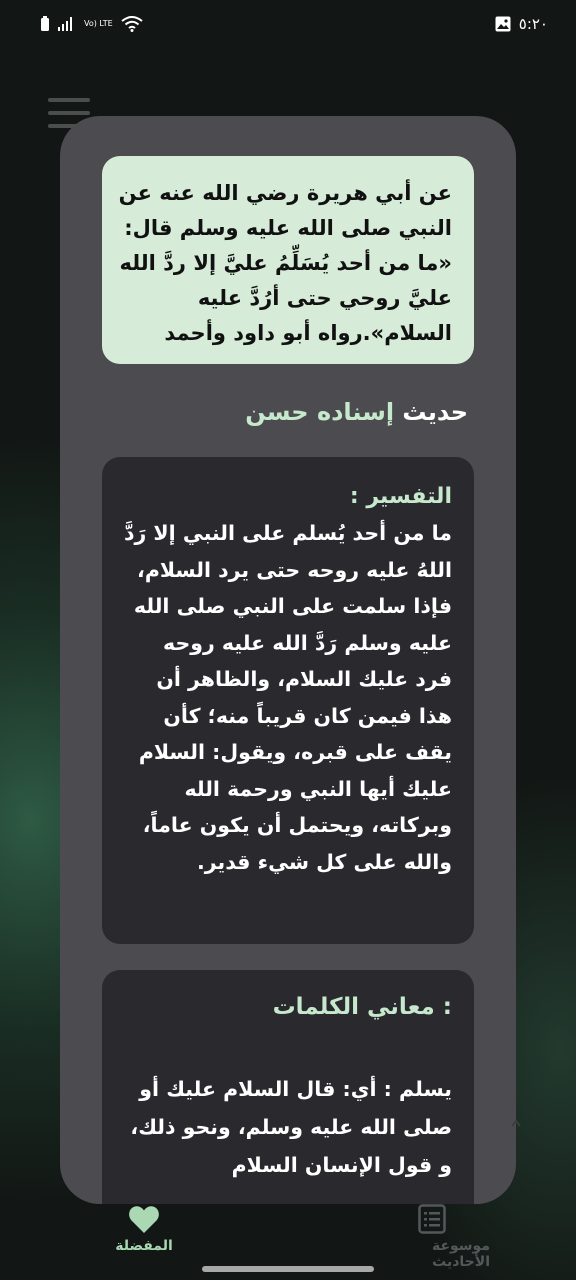 The height and width of the screenshot is (1280, 576). What do you see at coordinates (362, 1007) in the screenshot?
I see `meanings-title: : معاني الكلمات` at bounding box center [362, 1007].